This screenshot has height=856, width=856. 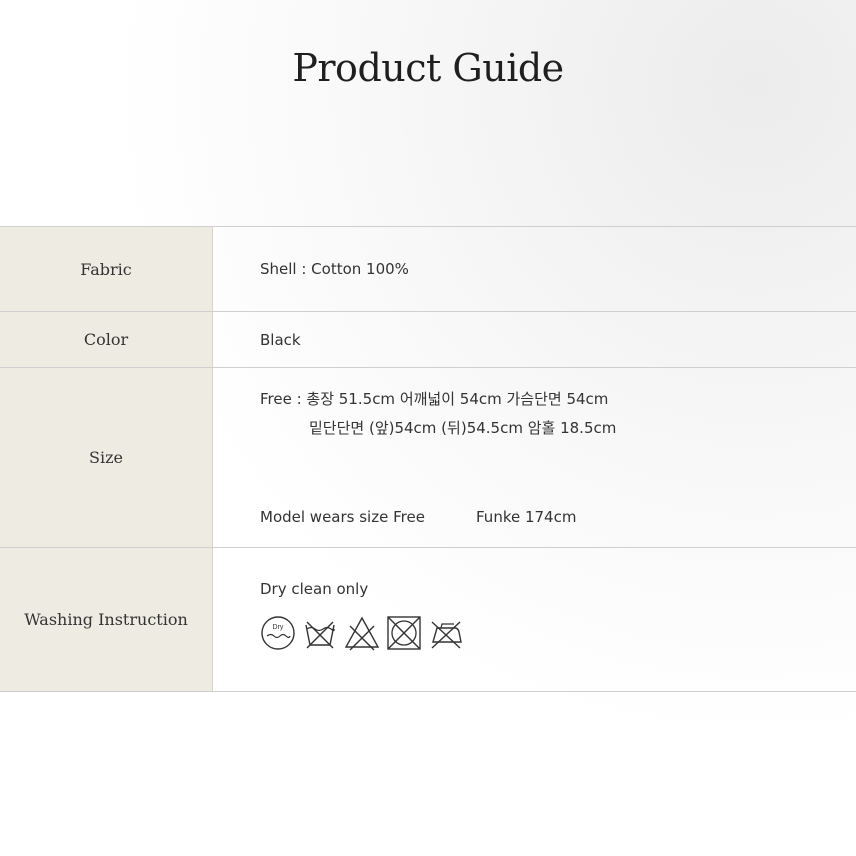 What do you see at coordinates (434, 399) in the screenshot?
I see `size-measurements-line1: Free : 총장 51.5cm 어깨넓이 54cm 가슴단면 54cm` at bounding box center [434, 399].